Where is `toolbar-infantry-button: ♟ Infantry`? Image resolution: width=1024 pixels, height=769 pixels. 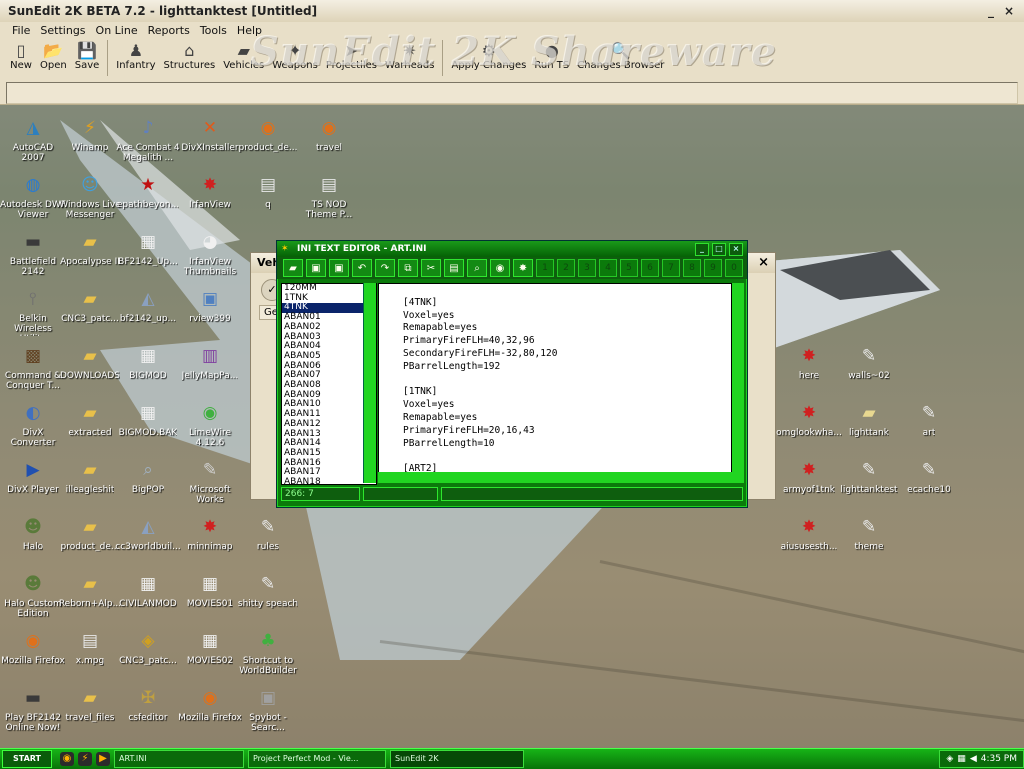
toolbar-infantry-button: ♟ Infantry is located at coordinates (135, 55).